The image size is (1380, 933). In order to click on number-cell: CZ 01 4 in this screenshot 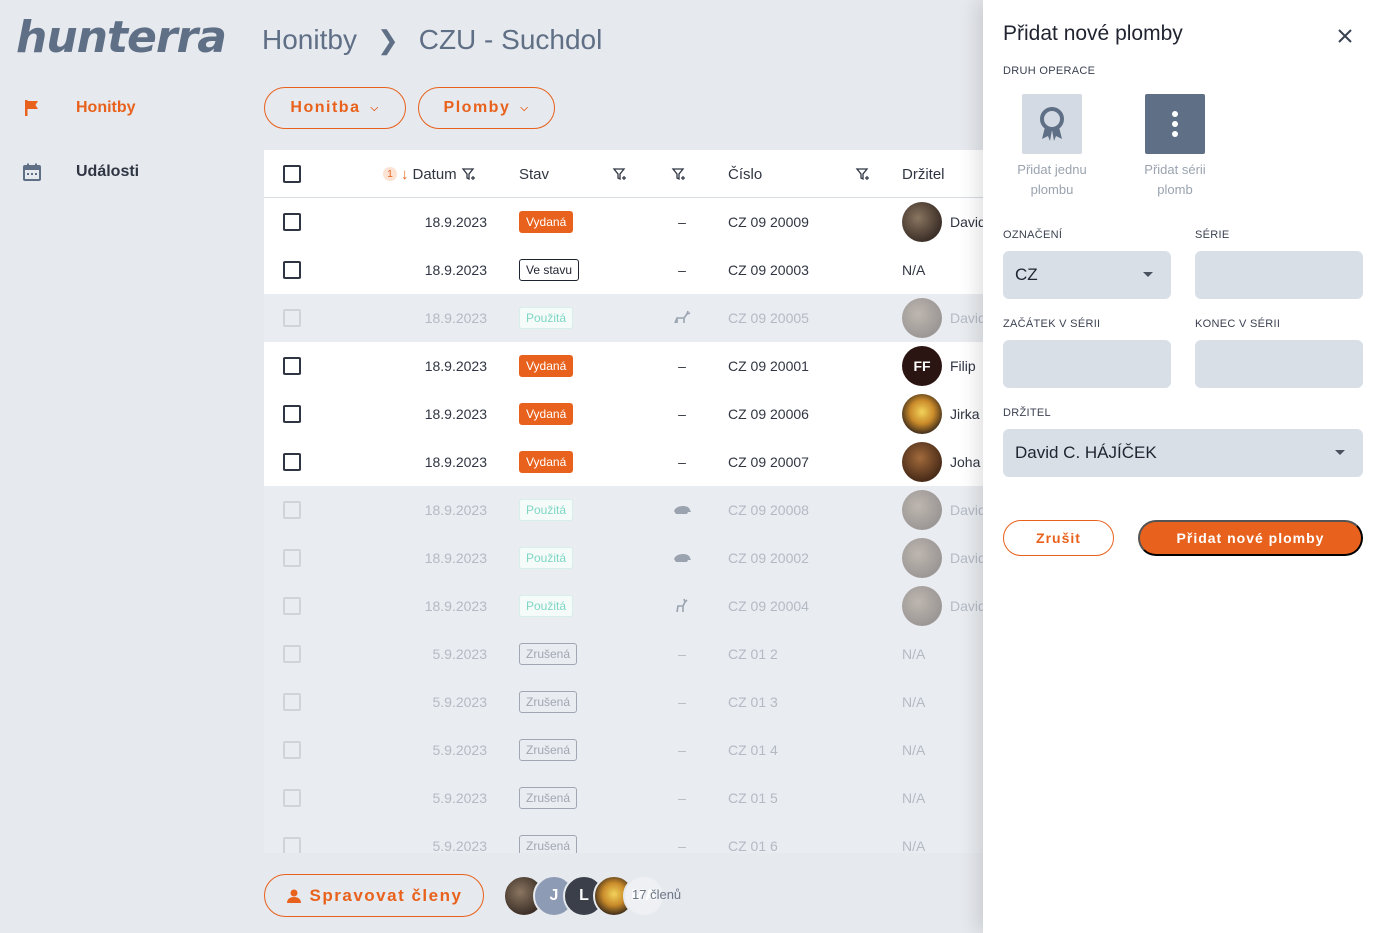, I will do `click(753, 750)`.